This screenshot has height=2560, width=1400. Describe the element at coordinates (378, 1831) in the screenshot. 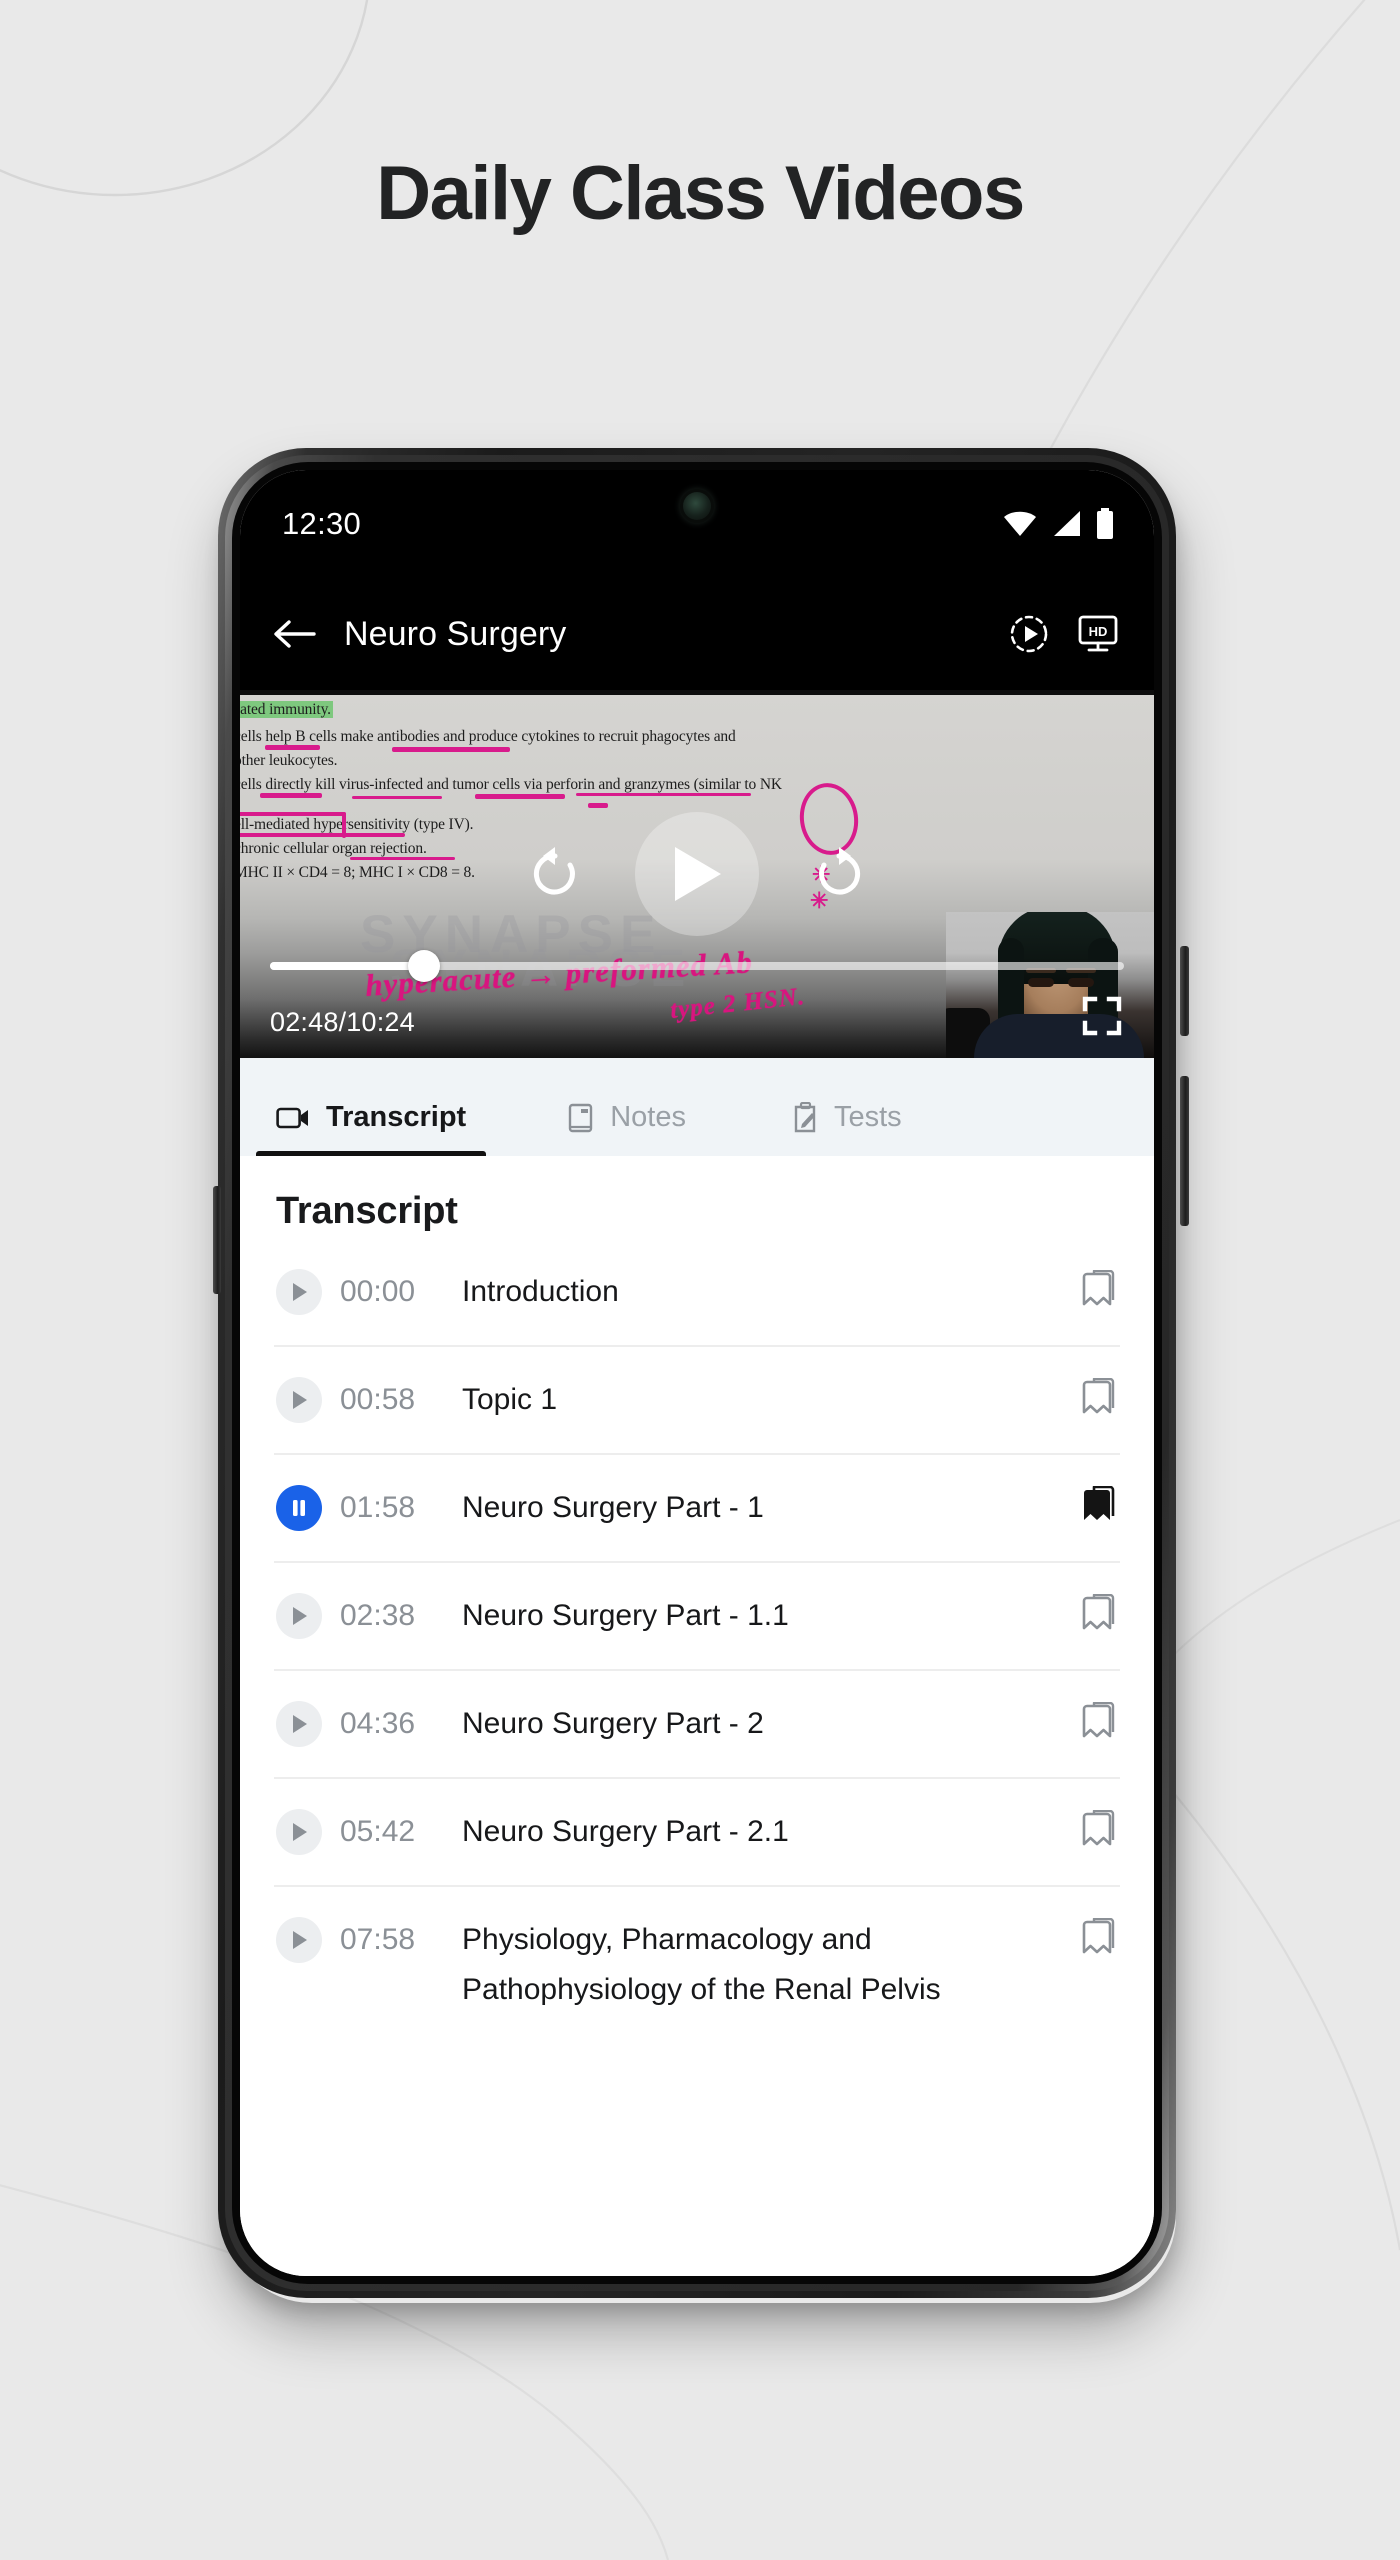

I see `transcript-row-time: 05:42` at that location.